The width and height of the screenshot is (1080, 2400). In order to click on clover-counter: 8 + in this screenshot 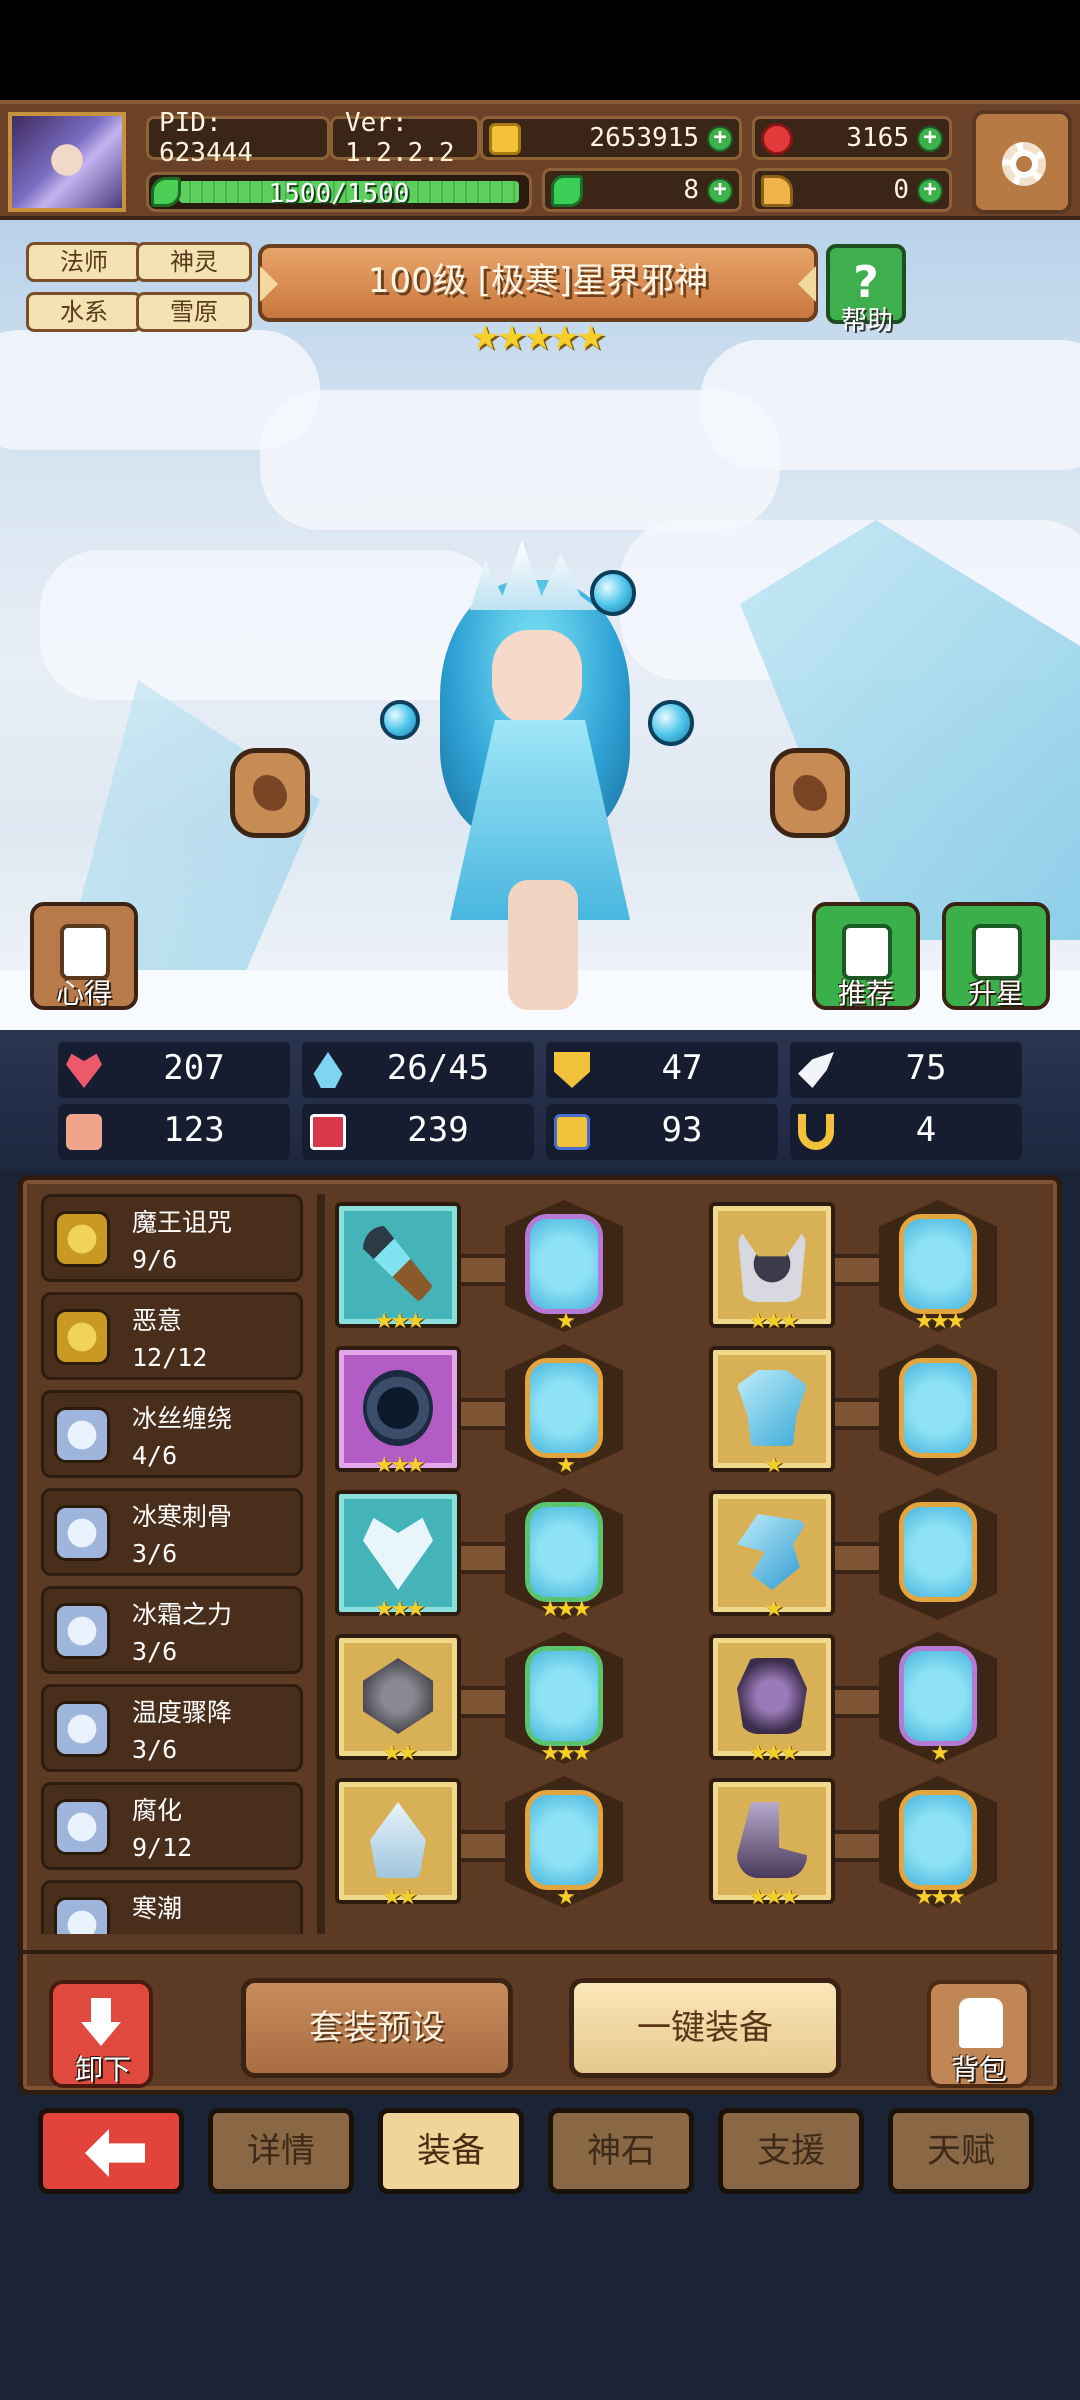, I will do `click(642, 190)`.